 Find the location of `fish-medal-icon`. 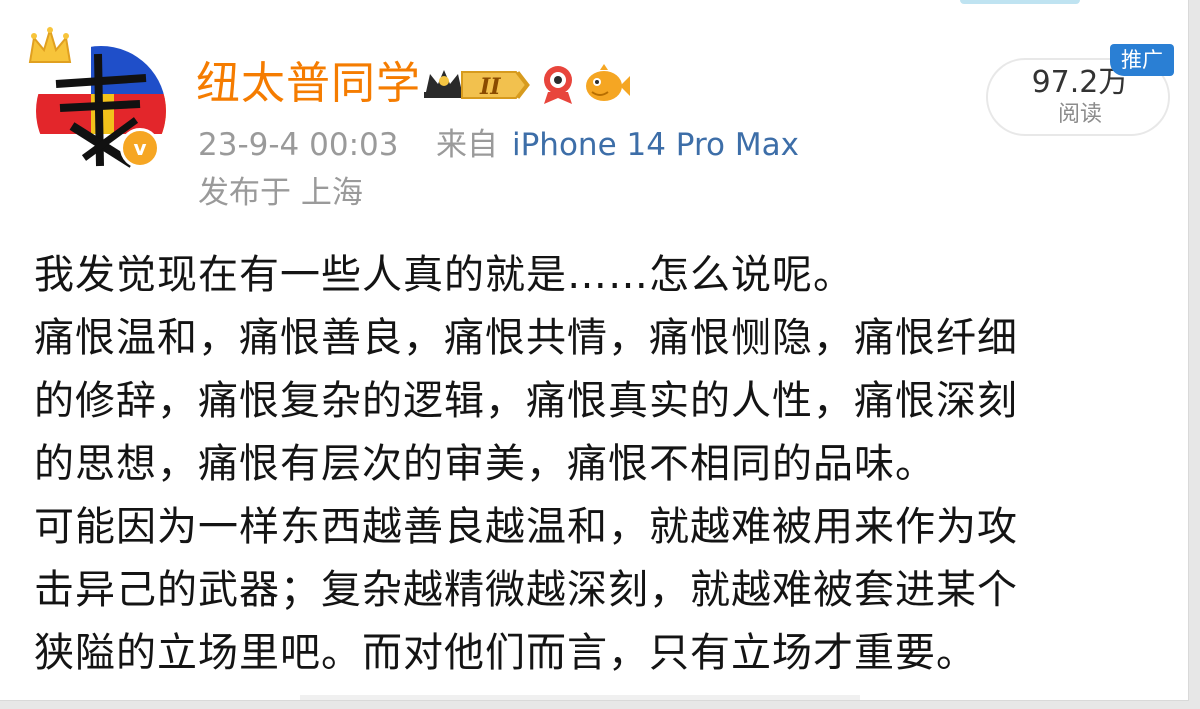

fish-medal-icon is located at coordinates (606, 84).